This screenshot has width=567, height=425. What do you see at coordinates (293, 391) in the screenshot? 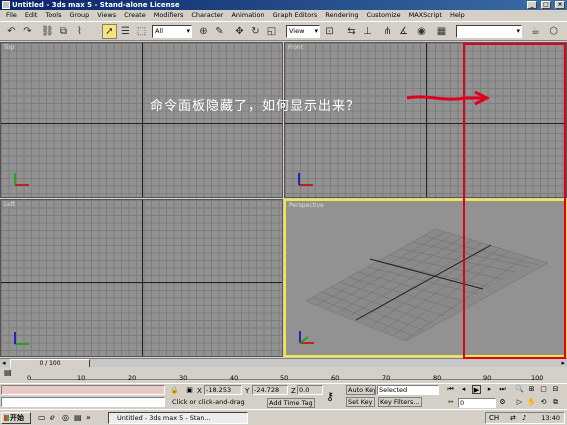
I see `z-label: Z` at bounding box center [293, 391].